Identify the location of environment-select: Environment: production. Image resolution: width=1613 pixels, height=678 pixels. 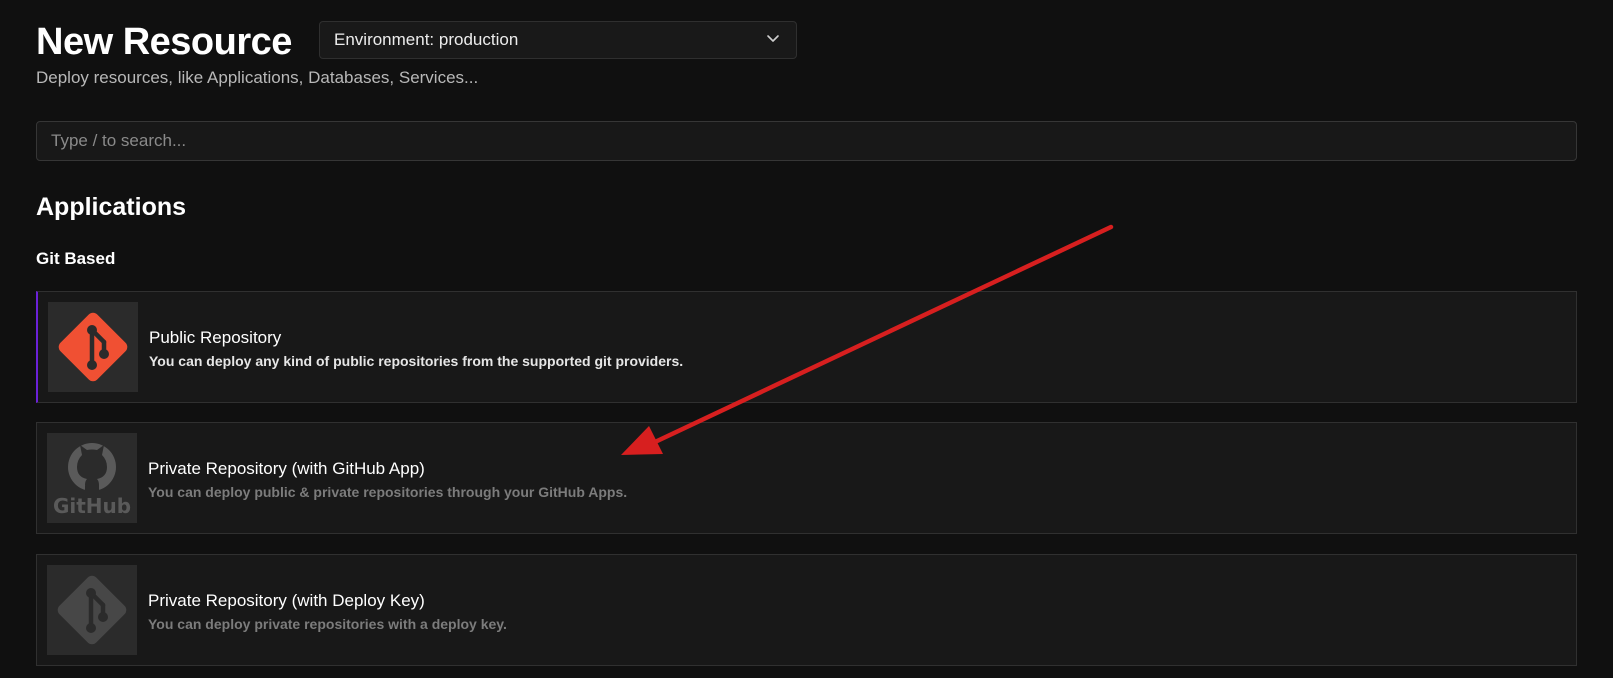
(558, 40).